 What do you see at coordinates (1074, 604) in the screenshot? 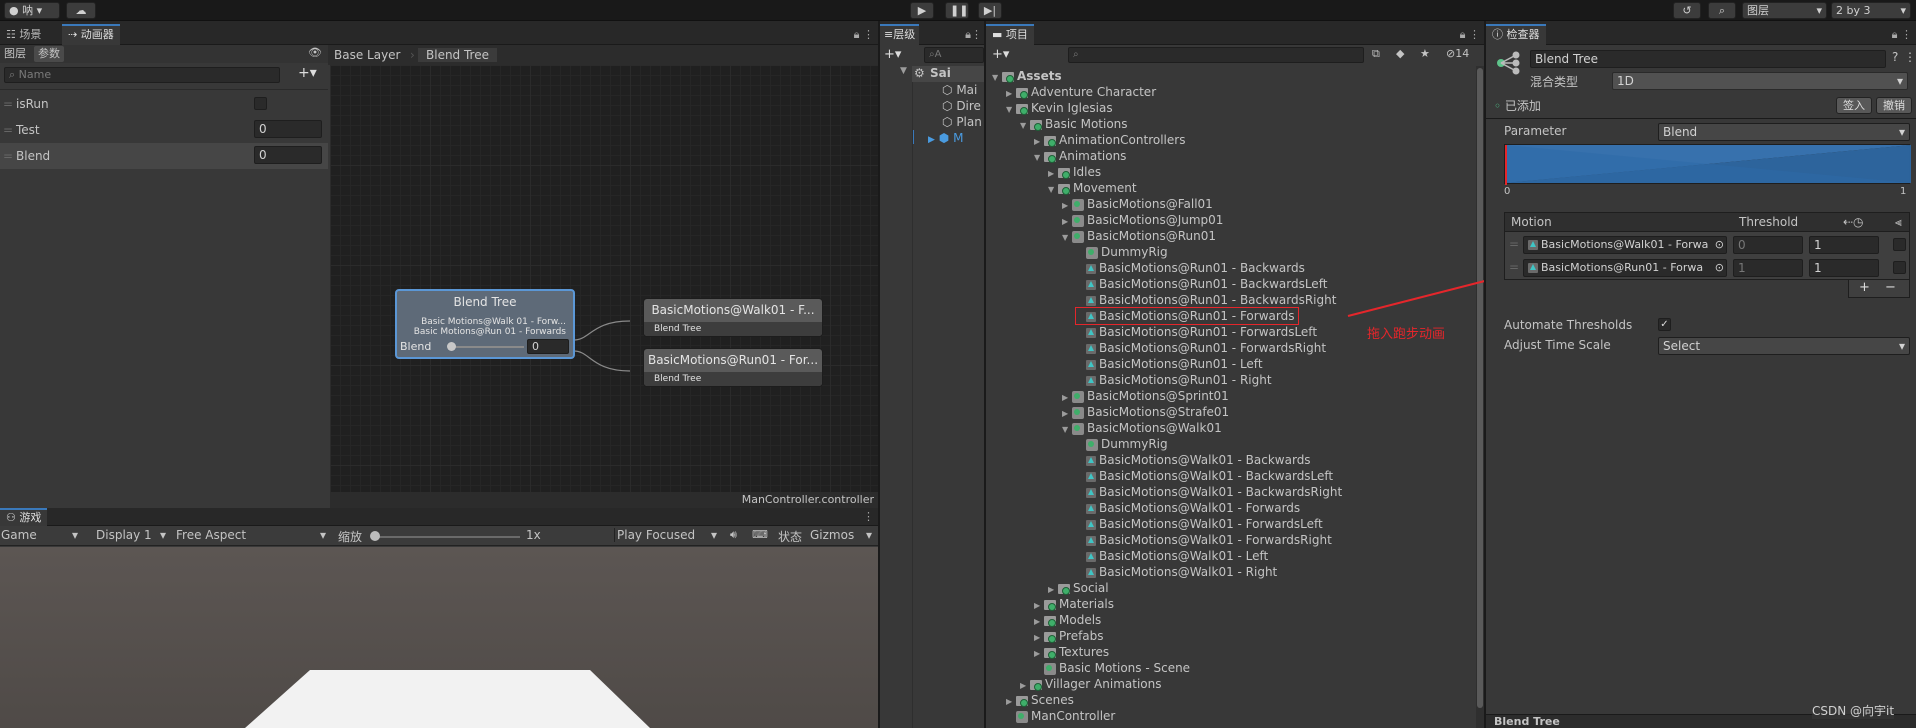
I see `project-folder-item: ▶ Materials` at bounding box center [1074, 604].